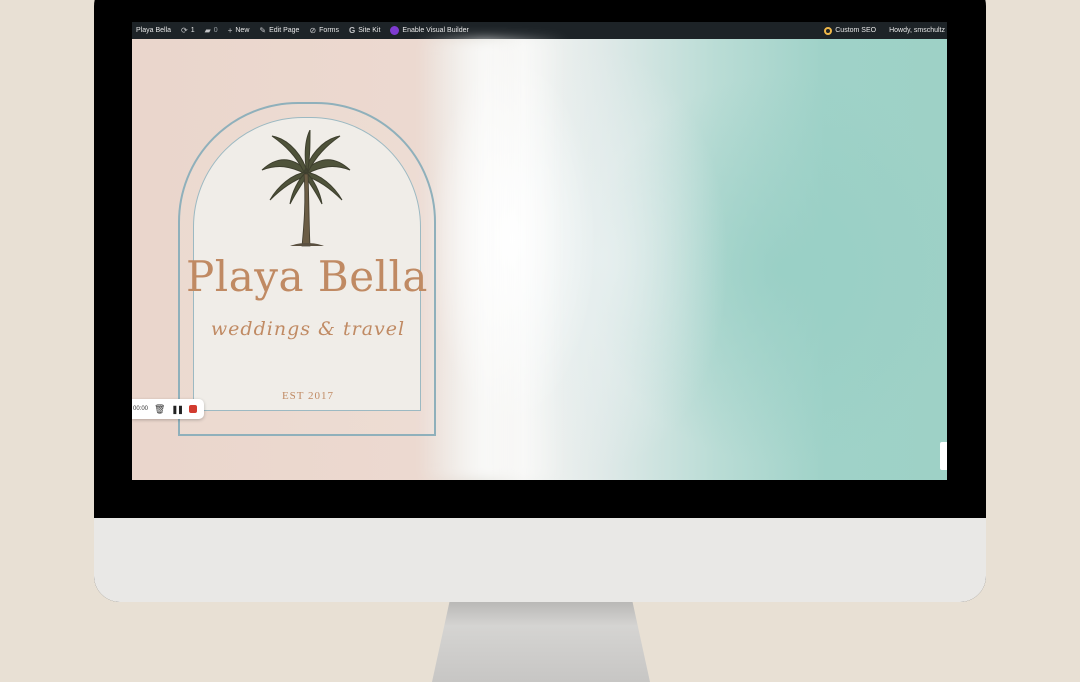  I want to click on admin-bar-account: Howdy, smschultz, so click(914, 30).